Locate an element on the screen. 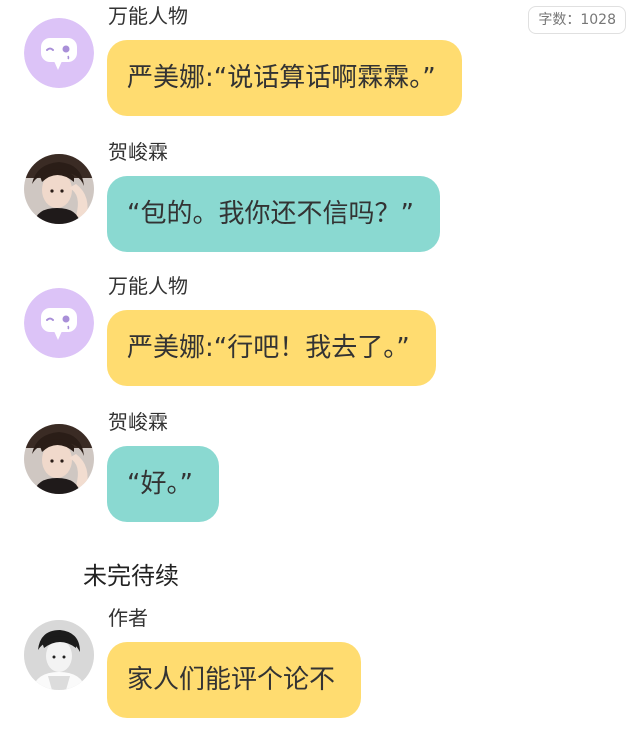  message-bubble: 严美娜:“说话算话啊霖霖。” is located at coordinates (284, 78).